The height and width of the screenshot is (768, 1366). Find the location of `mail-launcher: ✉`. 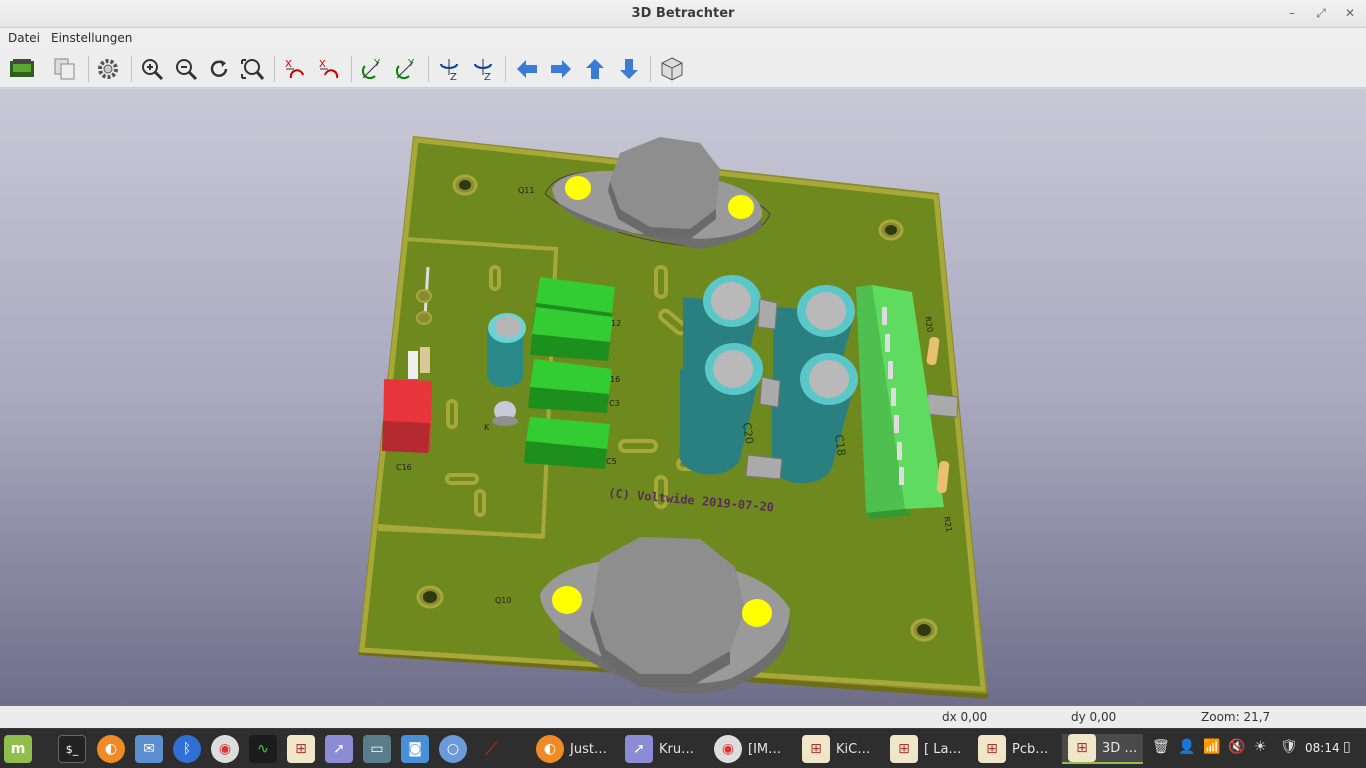

mail-launcher: ✉ is located at coordinates (149, 749).